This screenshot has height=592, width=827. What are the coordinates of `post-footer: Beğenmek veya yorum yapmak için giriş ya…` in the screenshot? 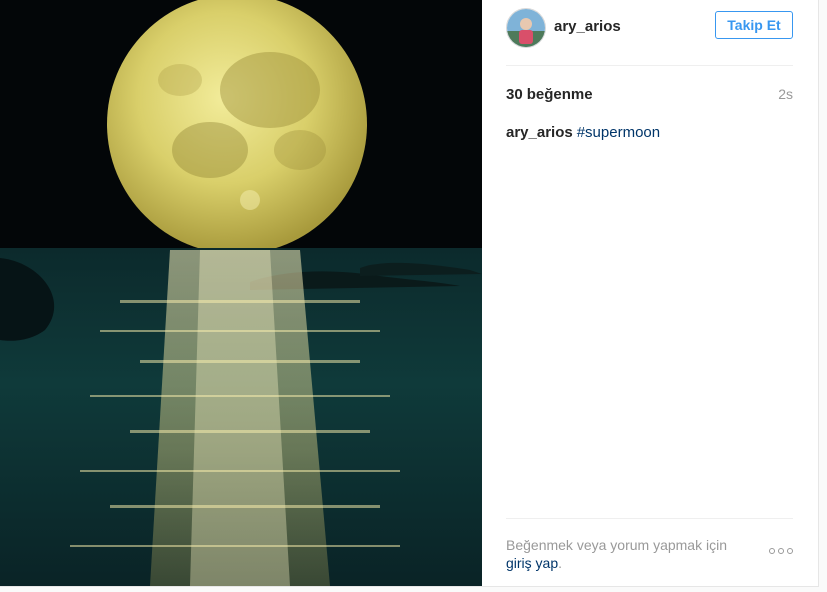 It's located at (649, 548).